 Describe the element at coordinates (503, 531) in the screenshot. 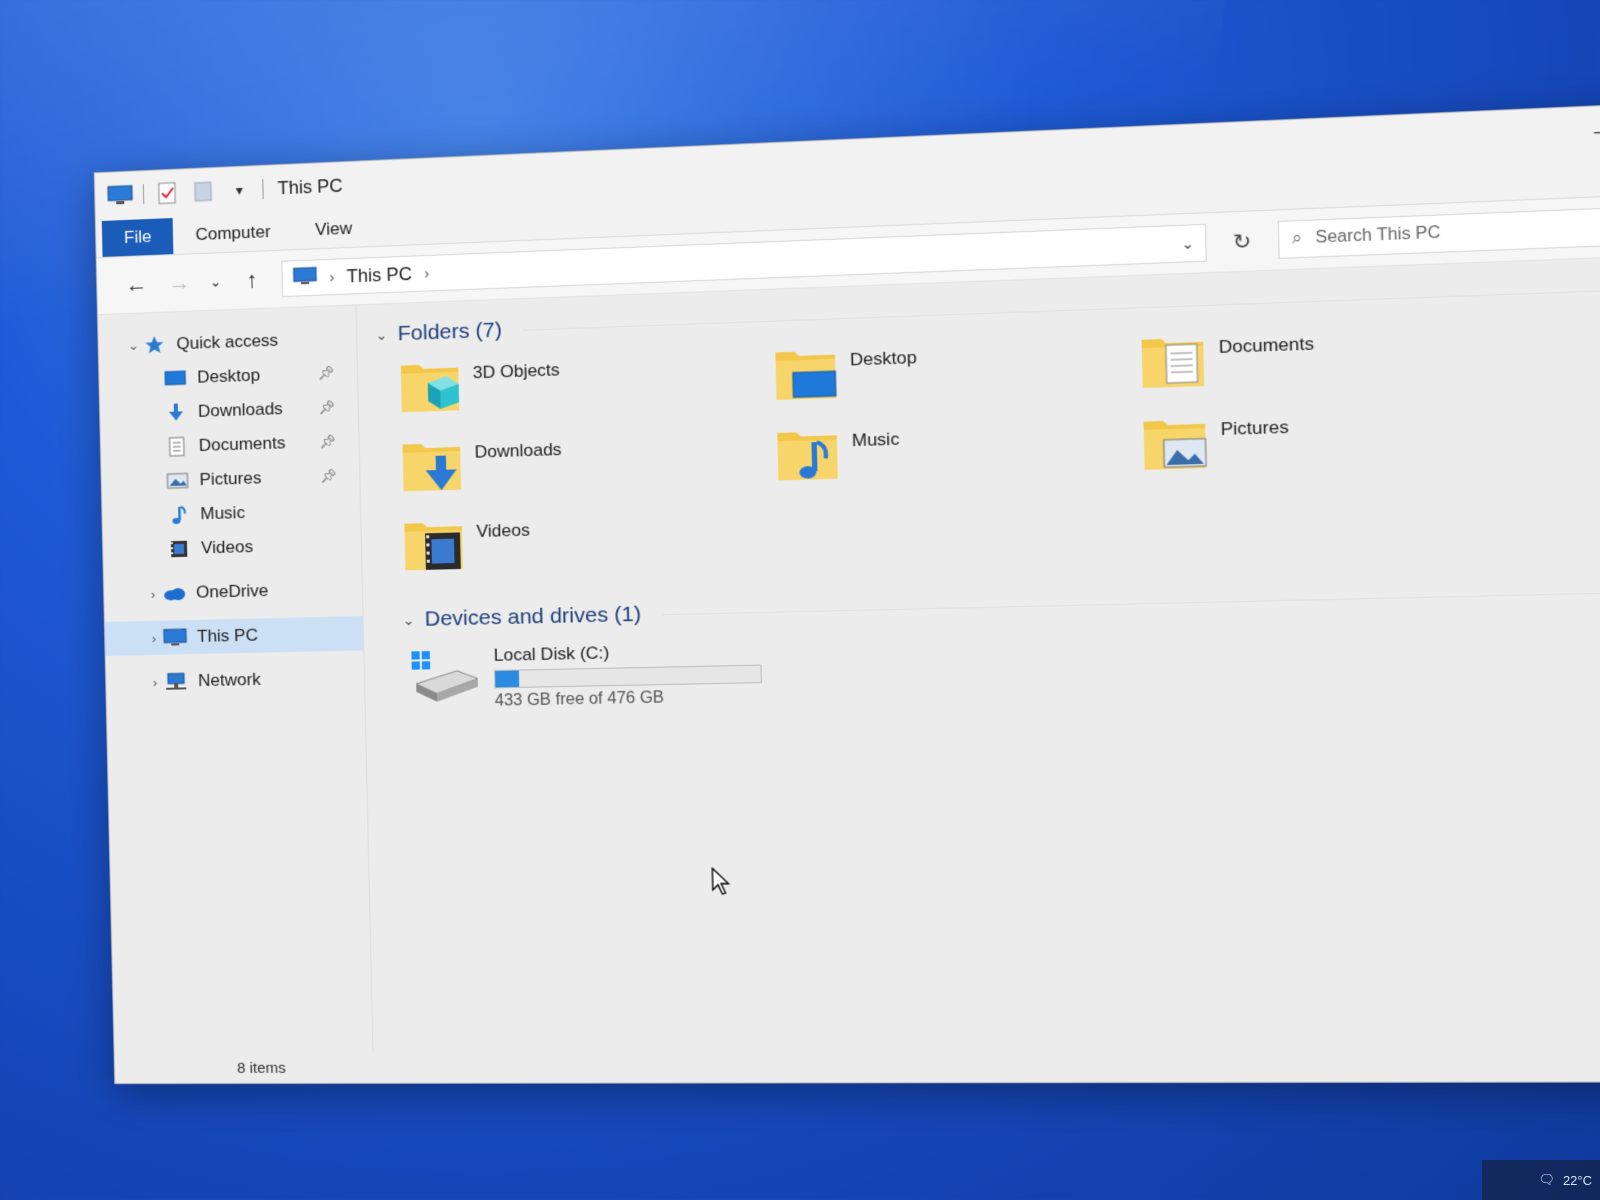

I see `folder-label: Videos` at that location.